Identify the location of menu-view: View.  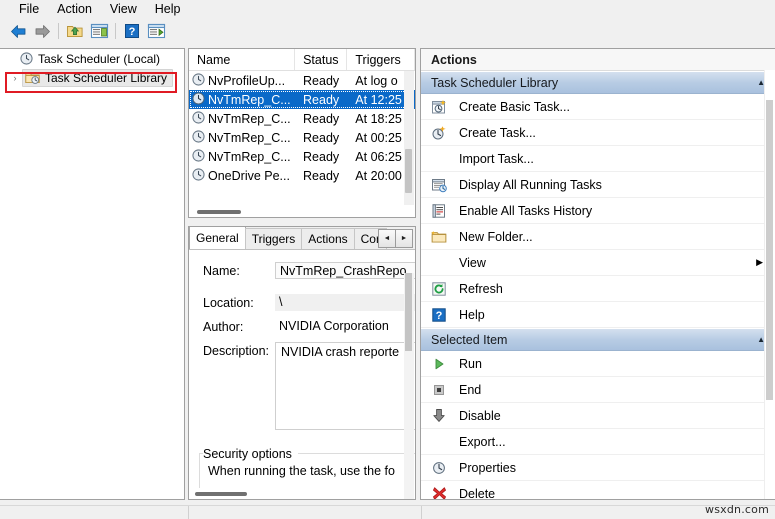
(123, 9).